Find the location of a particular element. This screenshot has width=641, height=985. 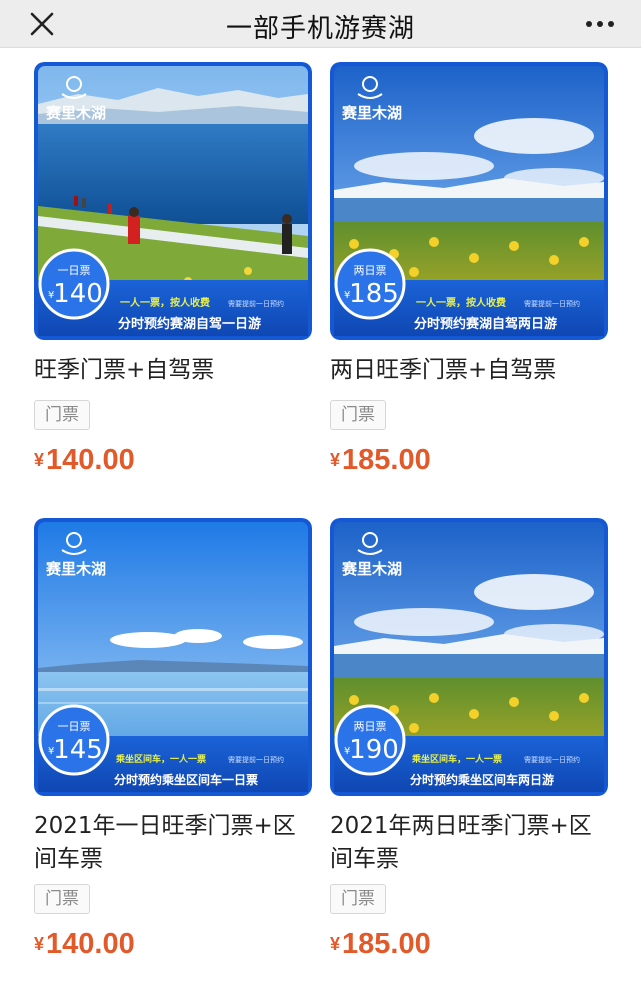

product-name: 2021年一日旺季门票+区间车票 is located at coordinates (173, 843).